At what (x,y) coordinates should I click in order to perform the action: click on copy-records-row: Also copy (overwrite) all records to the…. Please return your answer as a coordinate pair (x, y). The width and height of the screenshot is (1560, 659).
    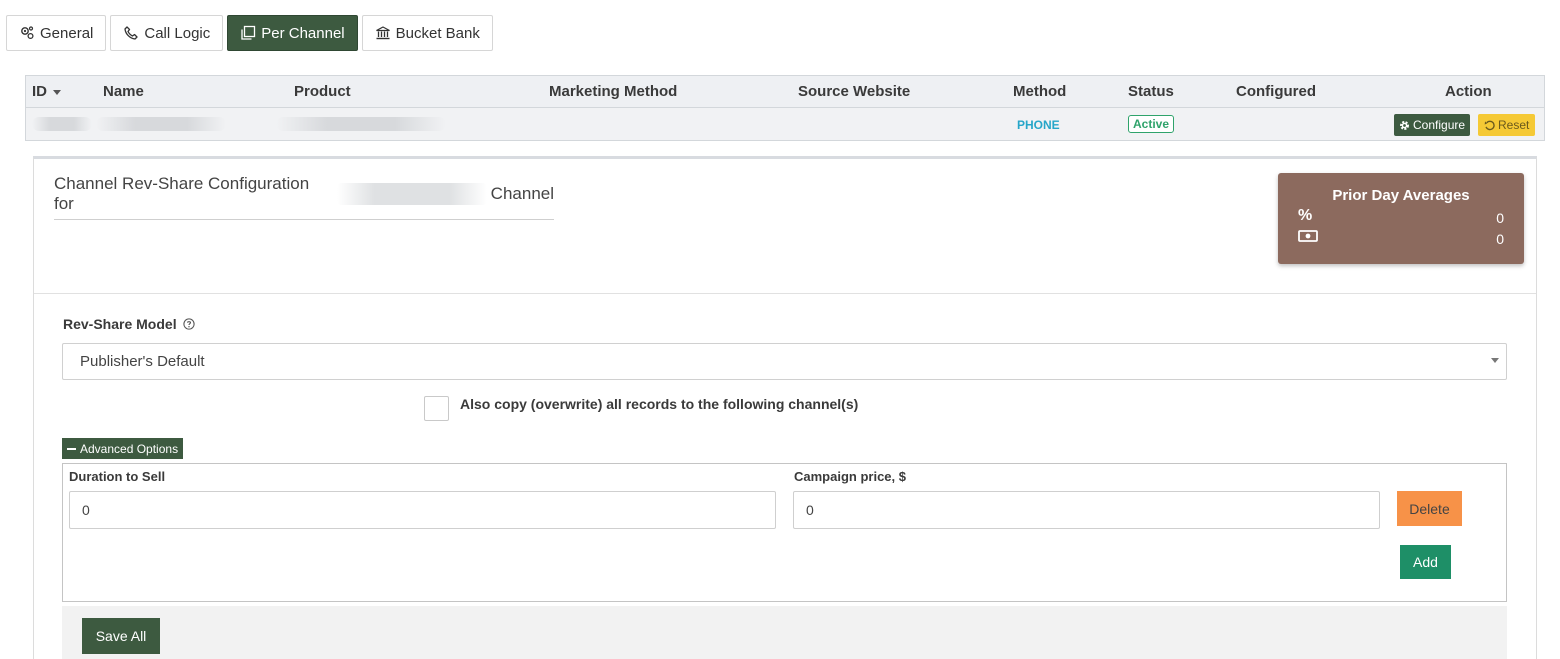
    Looking at the image, I should click on (641, 408).